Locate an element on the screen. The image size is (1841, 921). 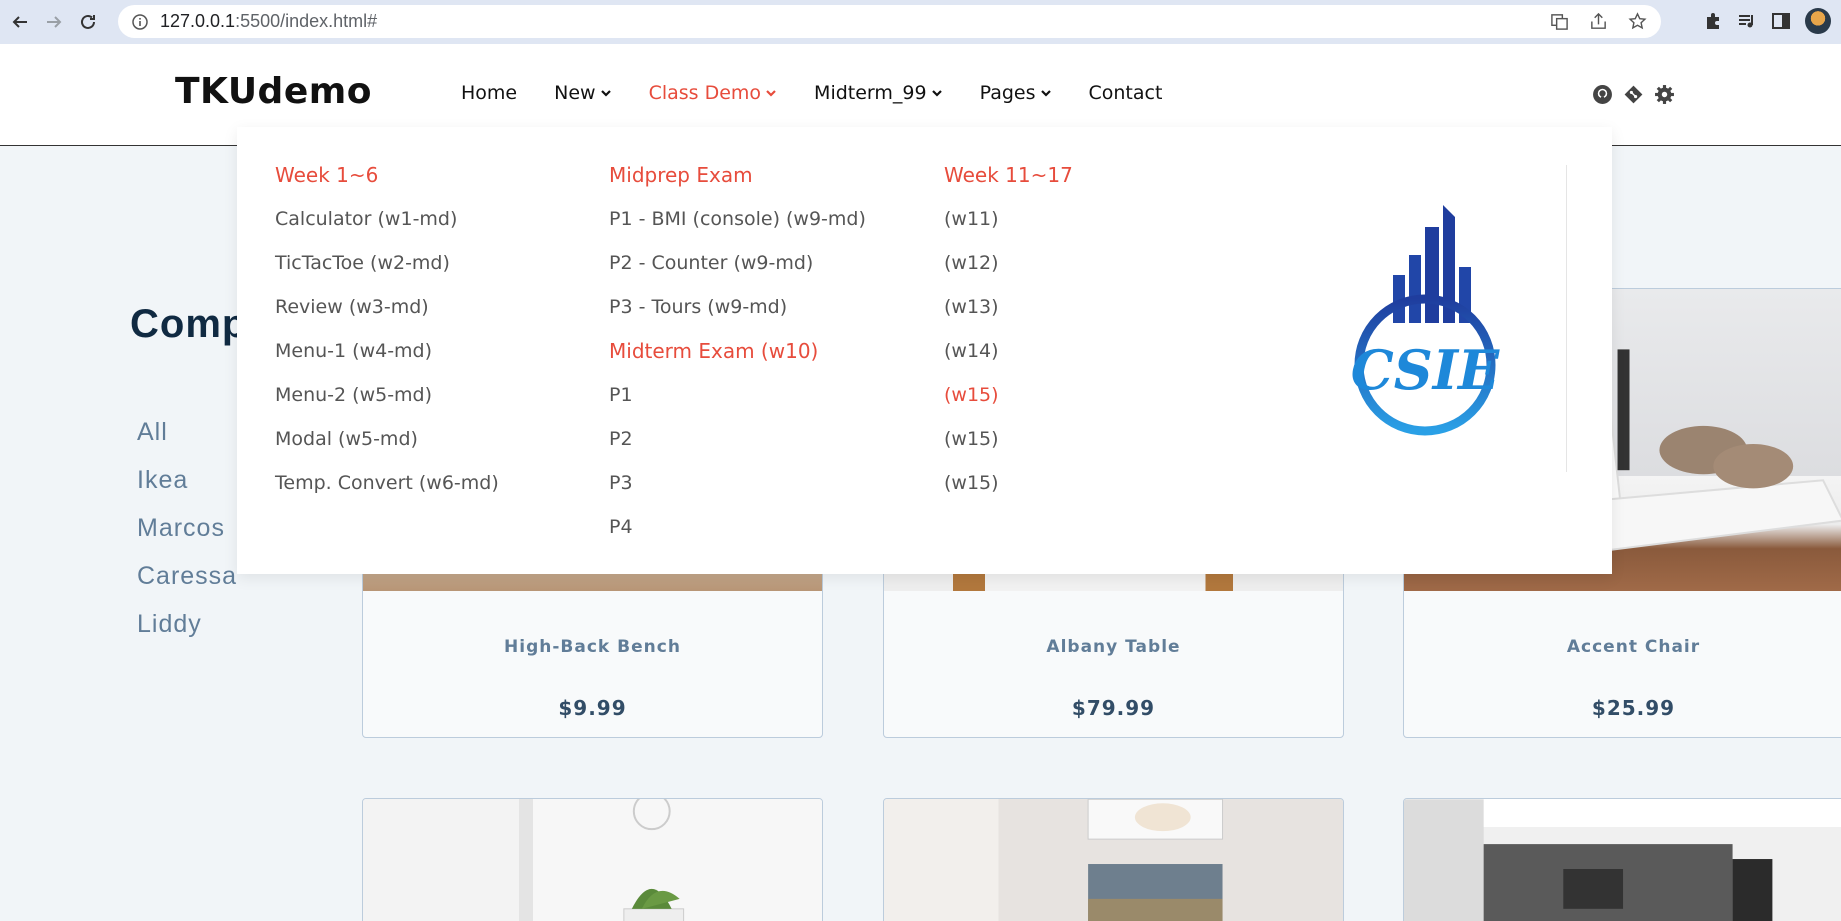
mega-link: P1 - BMI (console) (w9-md) is located at coordinates (737, 219).